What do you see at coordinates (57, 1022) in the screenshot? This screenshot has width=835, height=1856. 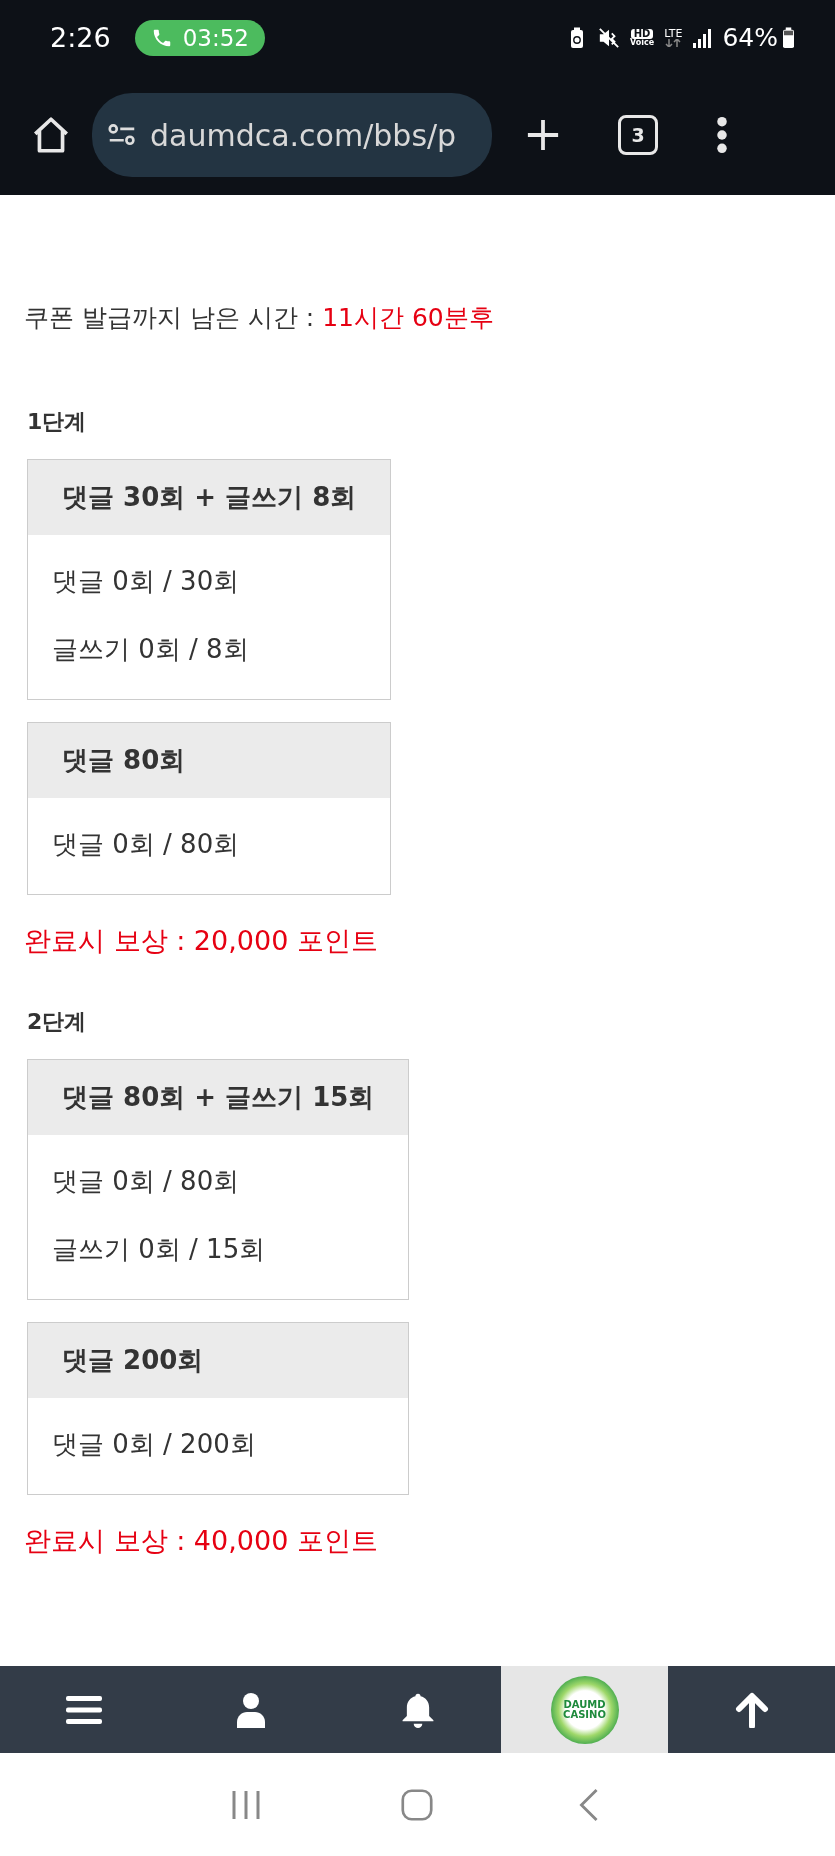 I see `stage-title: 2단계` at bounding box center [57, 1022].